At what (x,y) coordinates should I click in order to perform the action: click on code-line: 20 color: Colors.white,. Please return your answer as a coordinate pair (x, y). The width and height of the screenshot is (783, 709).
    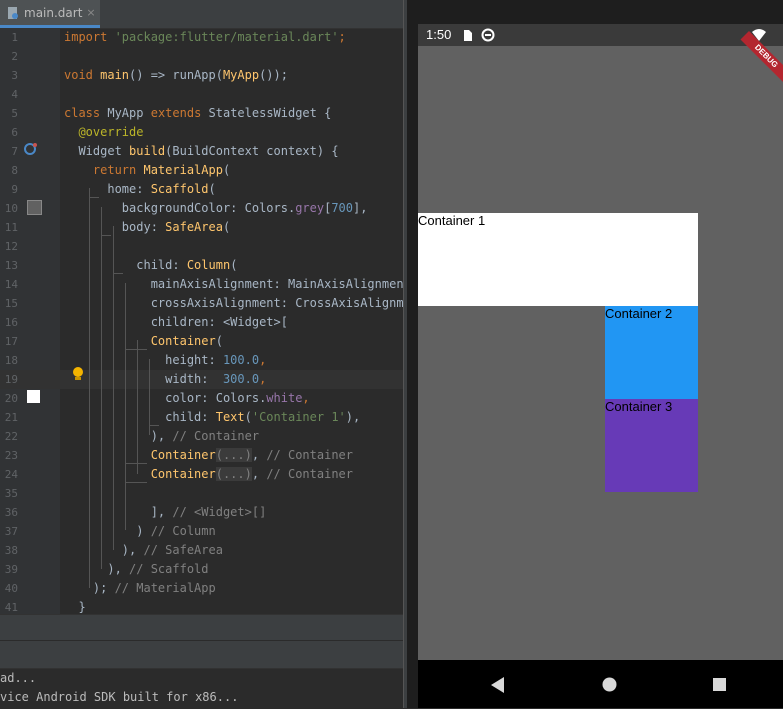
    Looking at the image, I should click on (201, 398).